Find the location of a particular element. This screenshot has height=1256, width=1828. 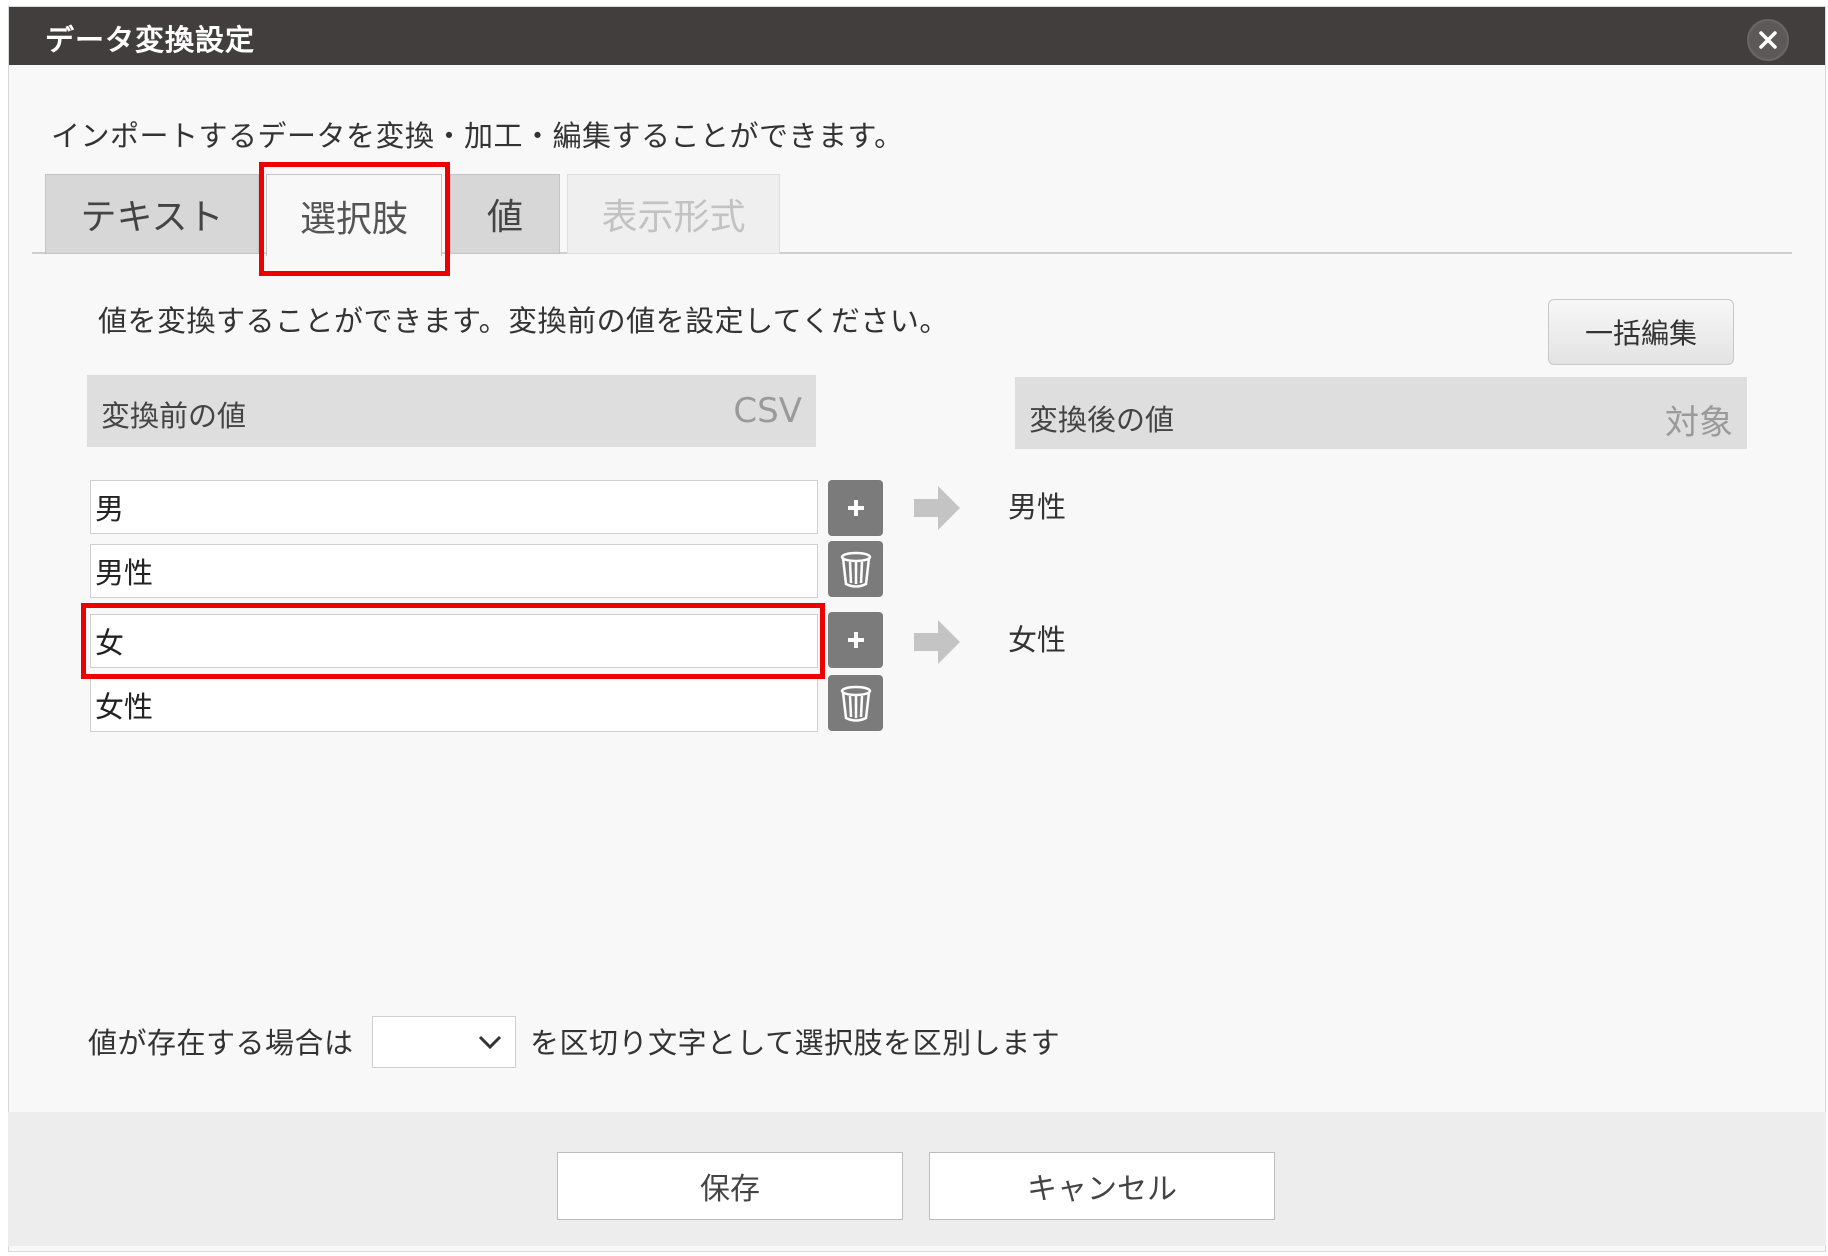

after-value-header-label: 変換後の値 is located at coordinates (1102, 420).